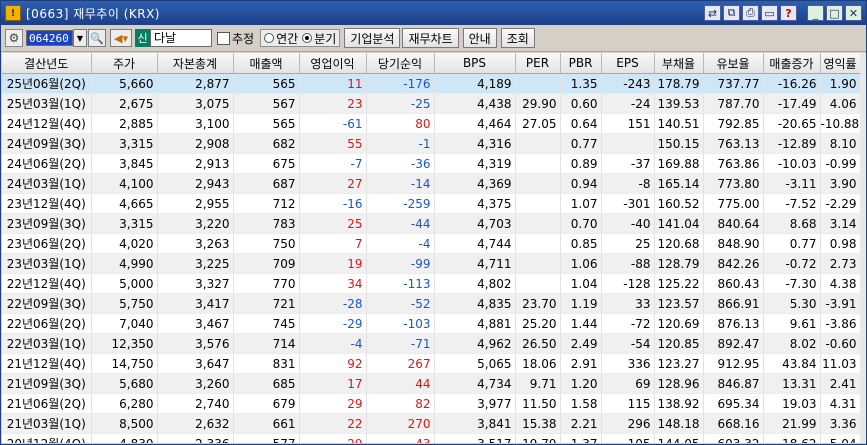 This screenshot has height=445, width=867. I want to click on minimize-button: _, so click(815, 13).